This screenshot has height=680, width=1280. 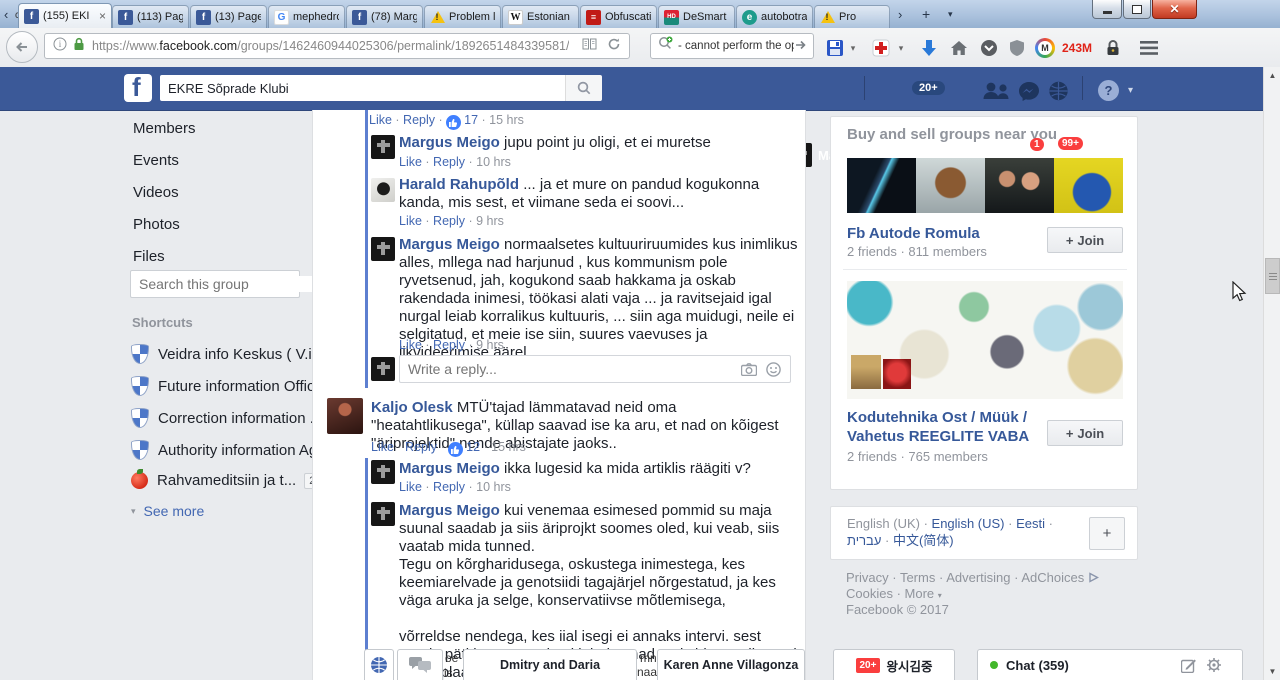 I want to click on group-name-link: Fb Autode Romula, so click(x=913, y=233).